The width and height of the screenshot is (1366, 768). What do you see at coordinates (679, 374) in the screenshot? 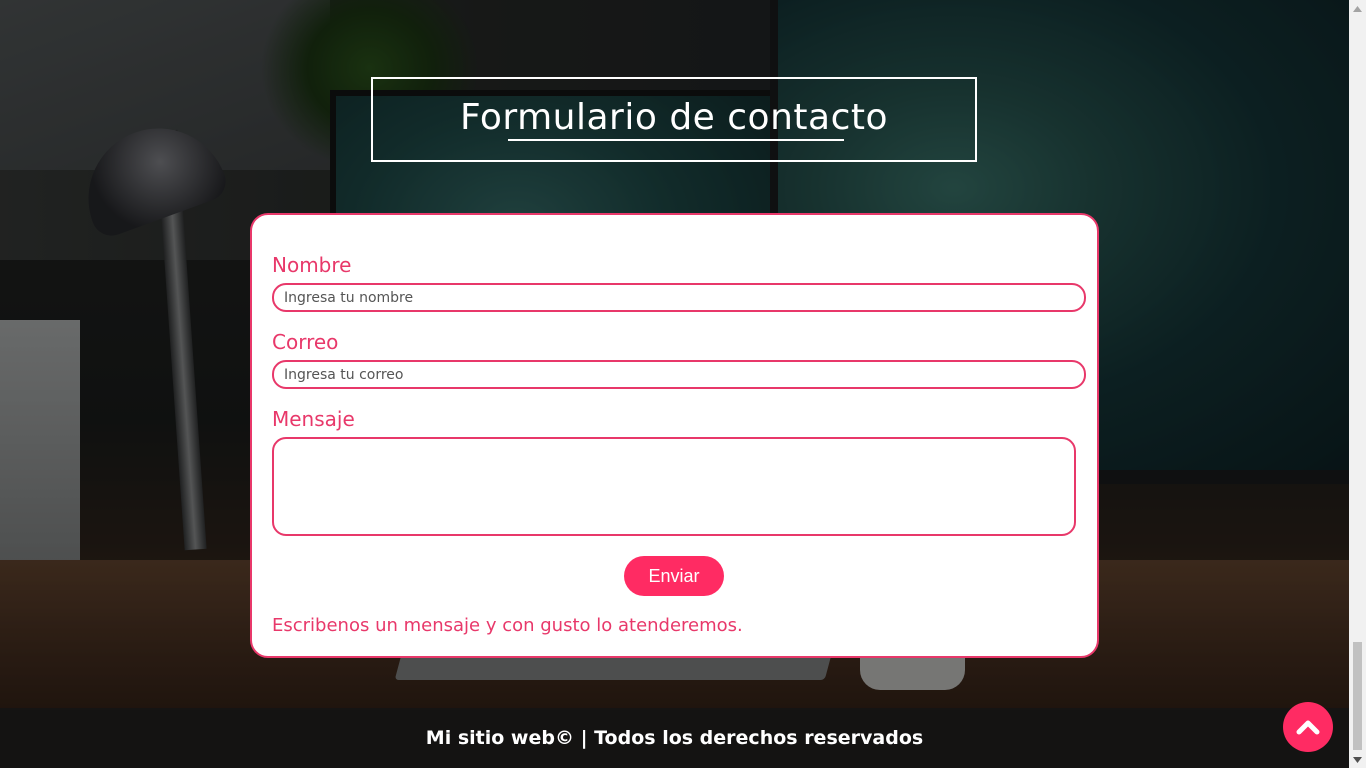
I see `email-input` at bounding box center [679, 374].